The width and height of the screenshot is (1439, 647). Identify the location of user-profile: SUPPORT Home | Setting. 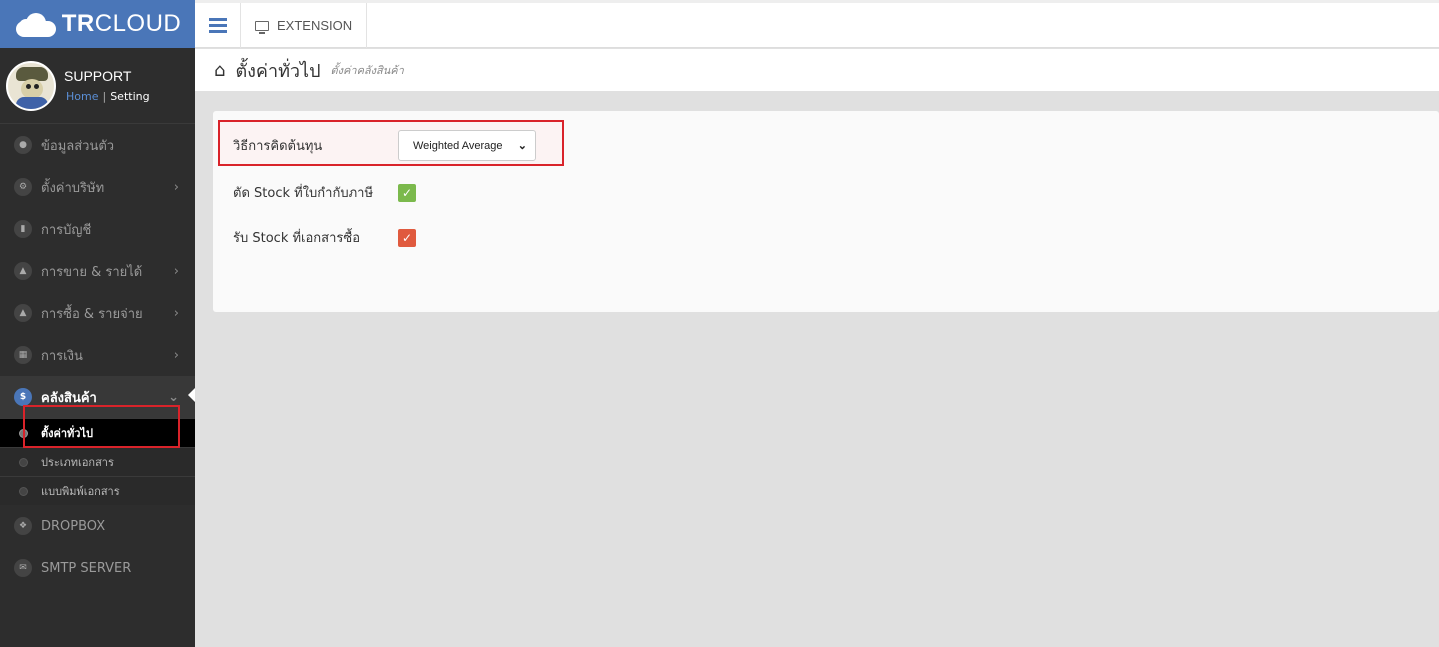
(97, 86).